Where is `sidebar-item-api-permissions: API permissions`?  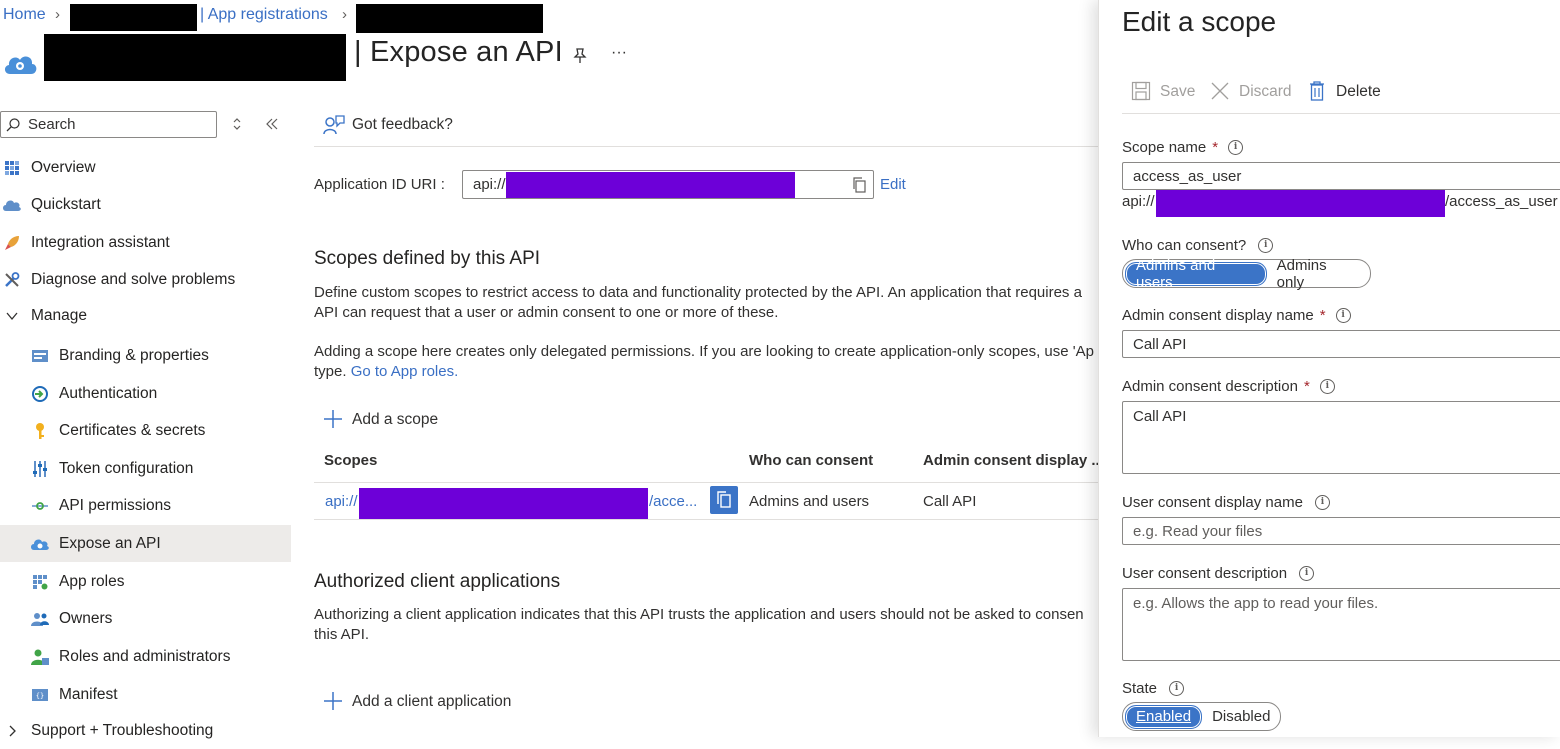
sidebar-item-api-permissions: API permissions is located at coordinates (145, 505).